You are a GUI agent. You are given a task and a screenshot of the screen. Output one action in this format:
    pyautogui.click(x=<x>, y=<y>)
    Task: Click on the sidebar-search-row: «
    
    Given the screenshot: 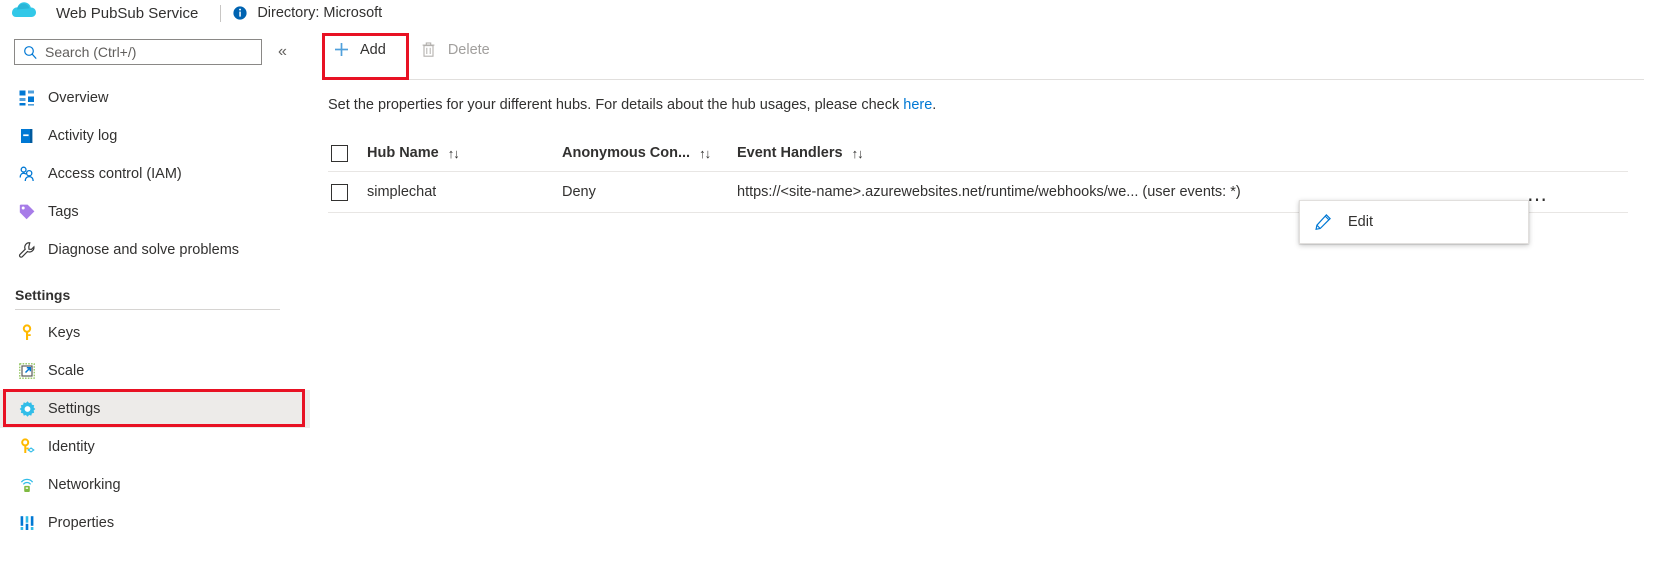 What is the action you would take?
    pyautogui.click(x=155, y=45)
    